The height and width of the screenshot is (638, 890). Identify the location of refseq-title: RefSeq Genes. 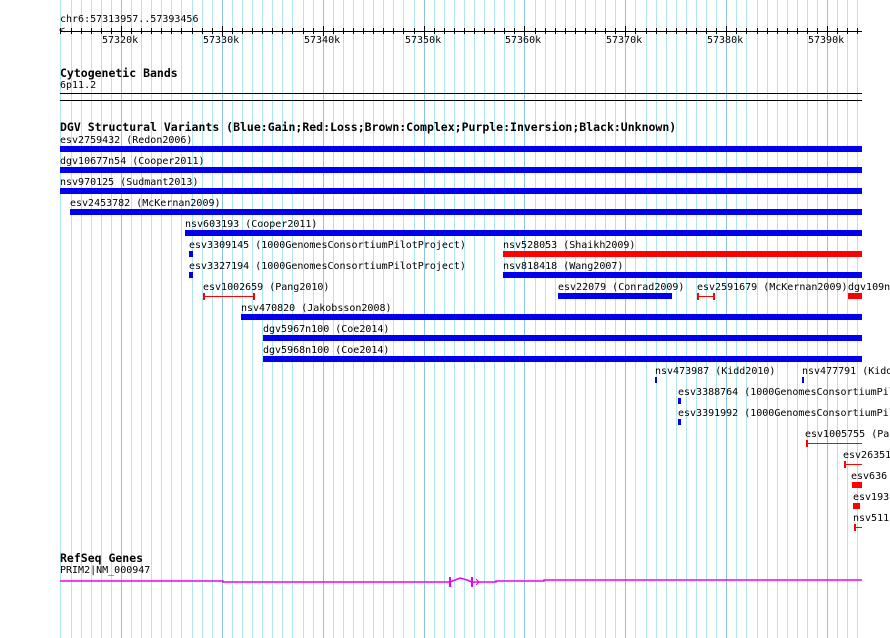
(102, 558).